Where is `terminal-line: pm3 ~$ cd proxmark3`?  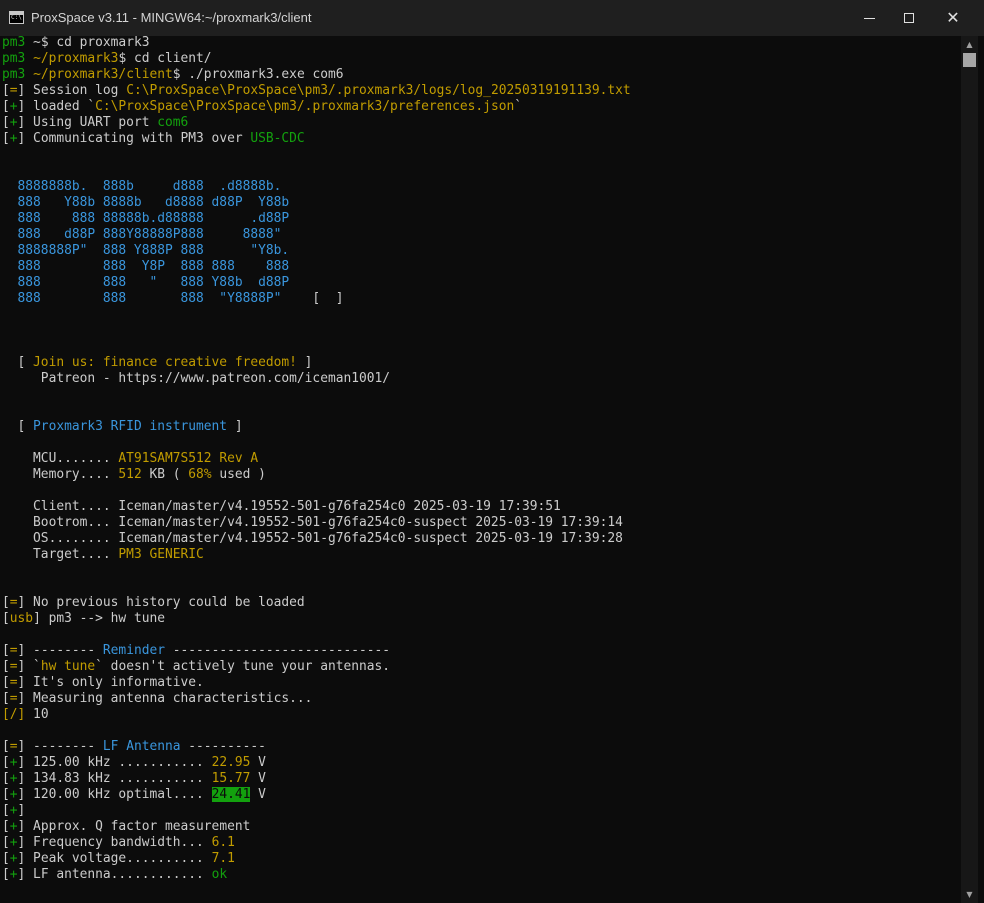 terminal-line: pm3 ~$ cd proxmark3 is located at coordinates (75, 43).